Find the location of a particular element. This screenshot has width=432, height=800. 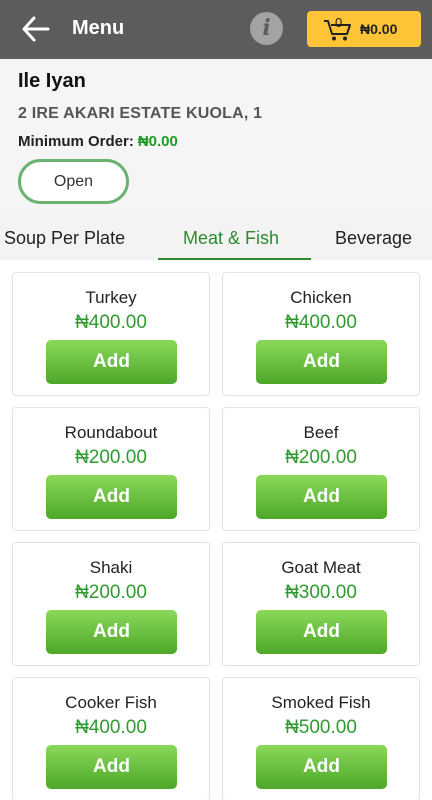

cart-count-badge: 0 is located at coordinates (339, 22).